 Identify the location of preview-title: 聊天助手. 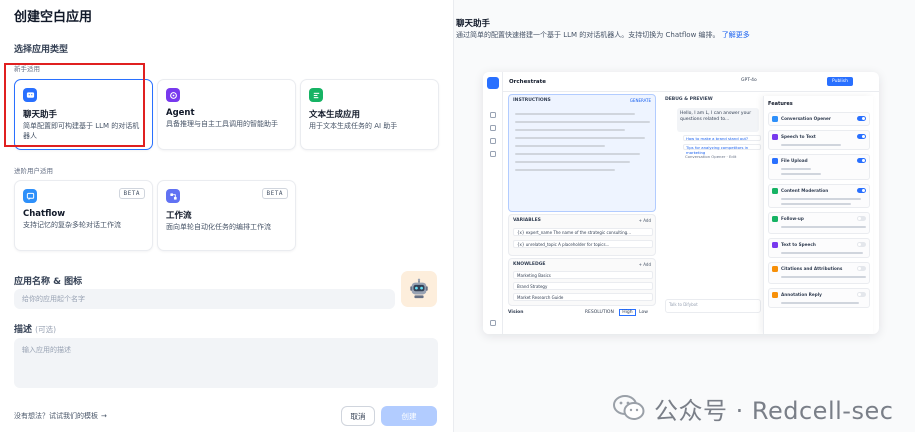
(473, 24).